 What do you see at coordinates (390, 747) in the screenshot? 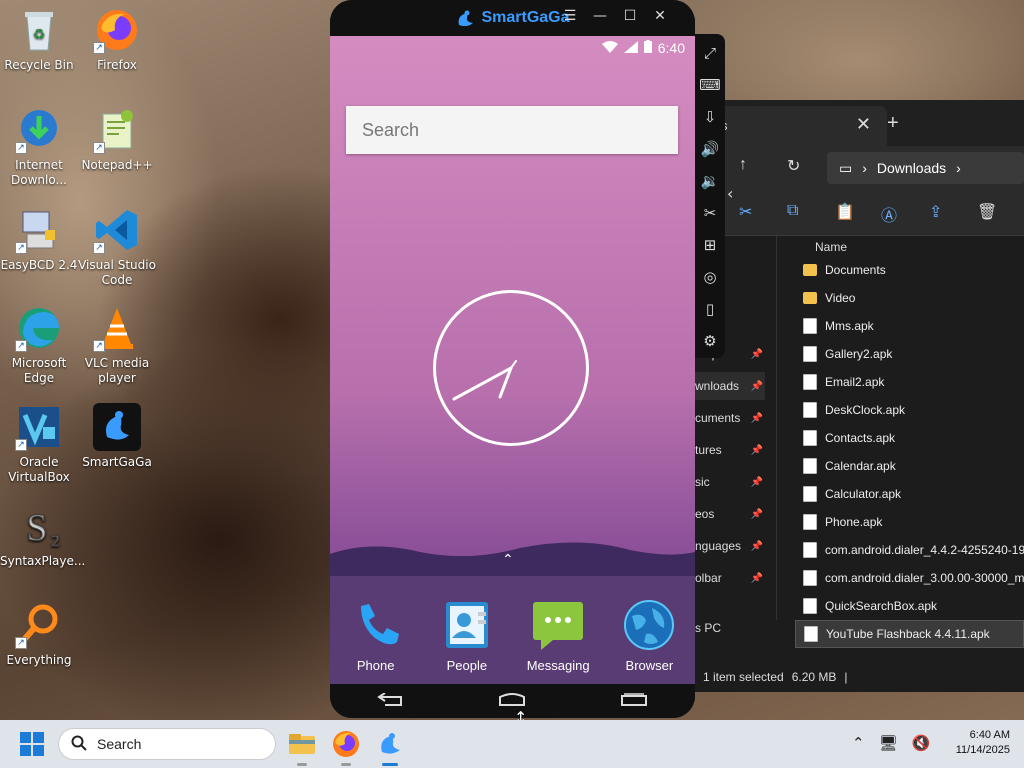
I see `taskbar-app-smartgaga` at bounding box center [390, 747].